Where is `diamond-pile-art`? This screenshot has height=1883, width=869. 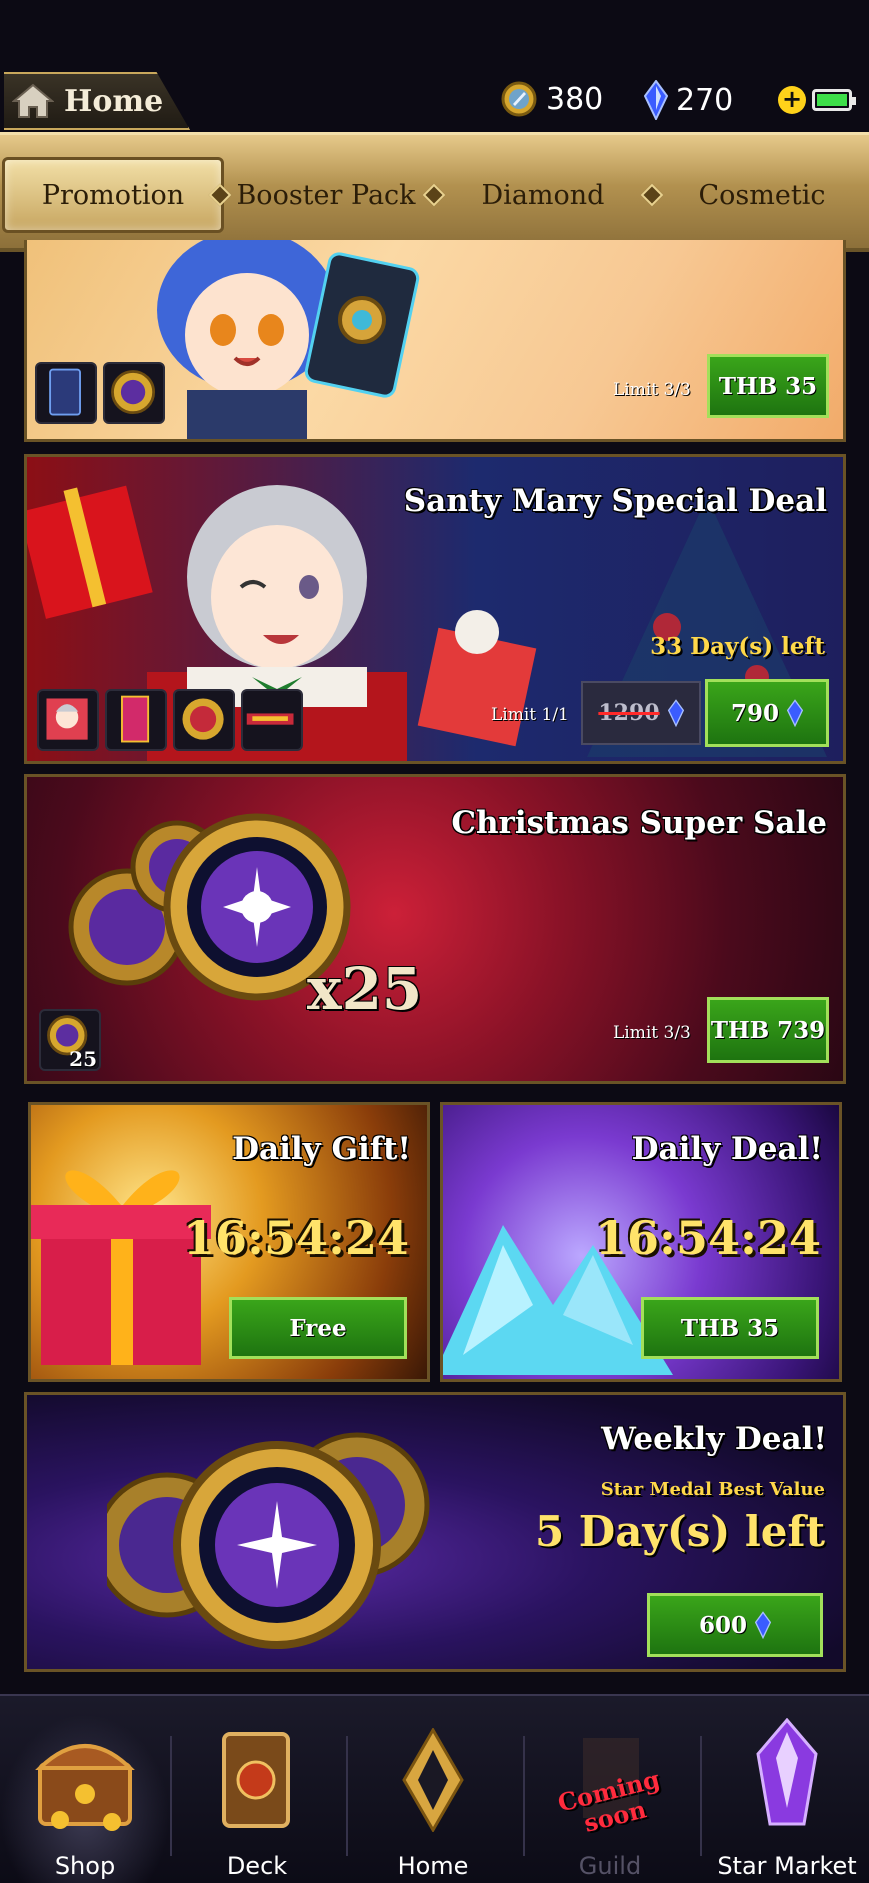 diamond-pile-art is located at coordinates (558, 1300).